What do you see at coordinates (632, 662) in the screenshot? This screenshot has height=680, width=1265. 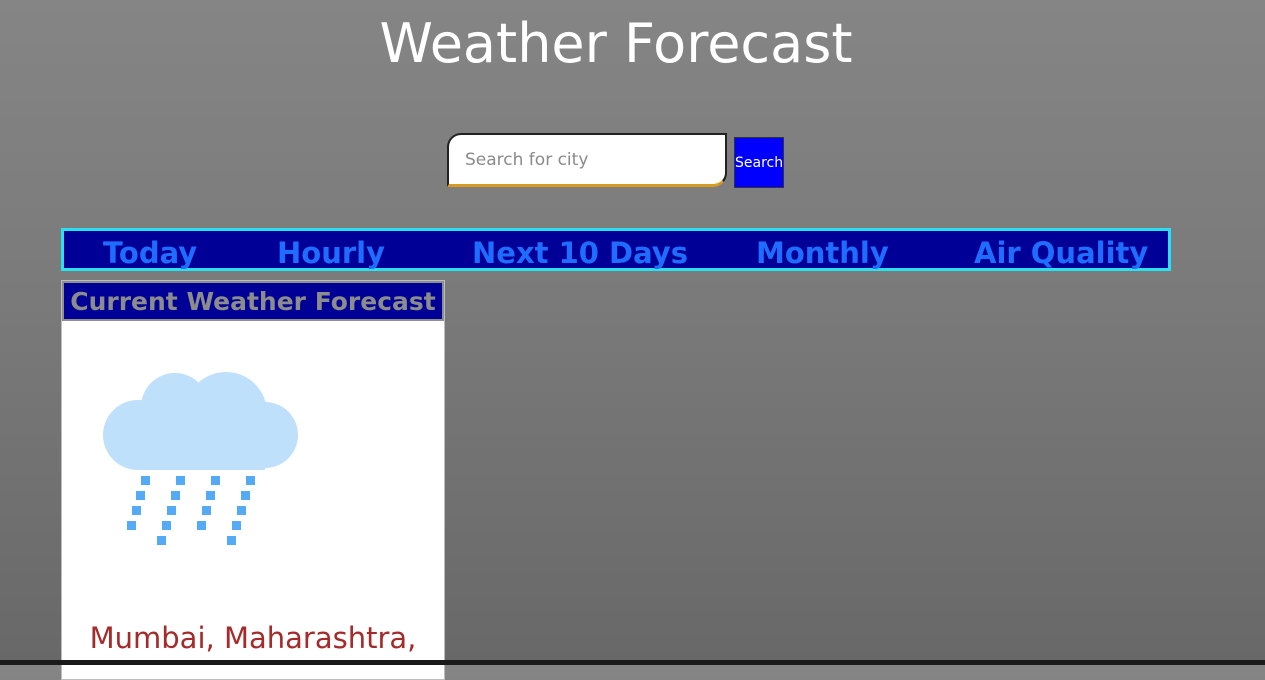 I see `bottom-edge` at bounding box center [632, 662].